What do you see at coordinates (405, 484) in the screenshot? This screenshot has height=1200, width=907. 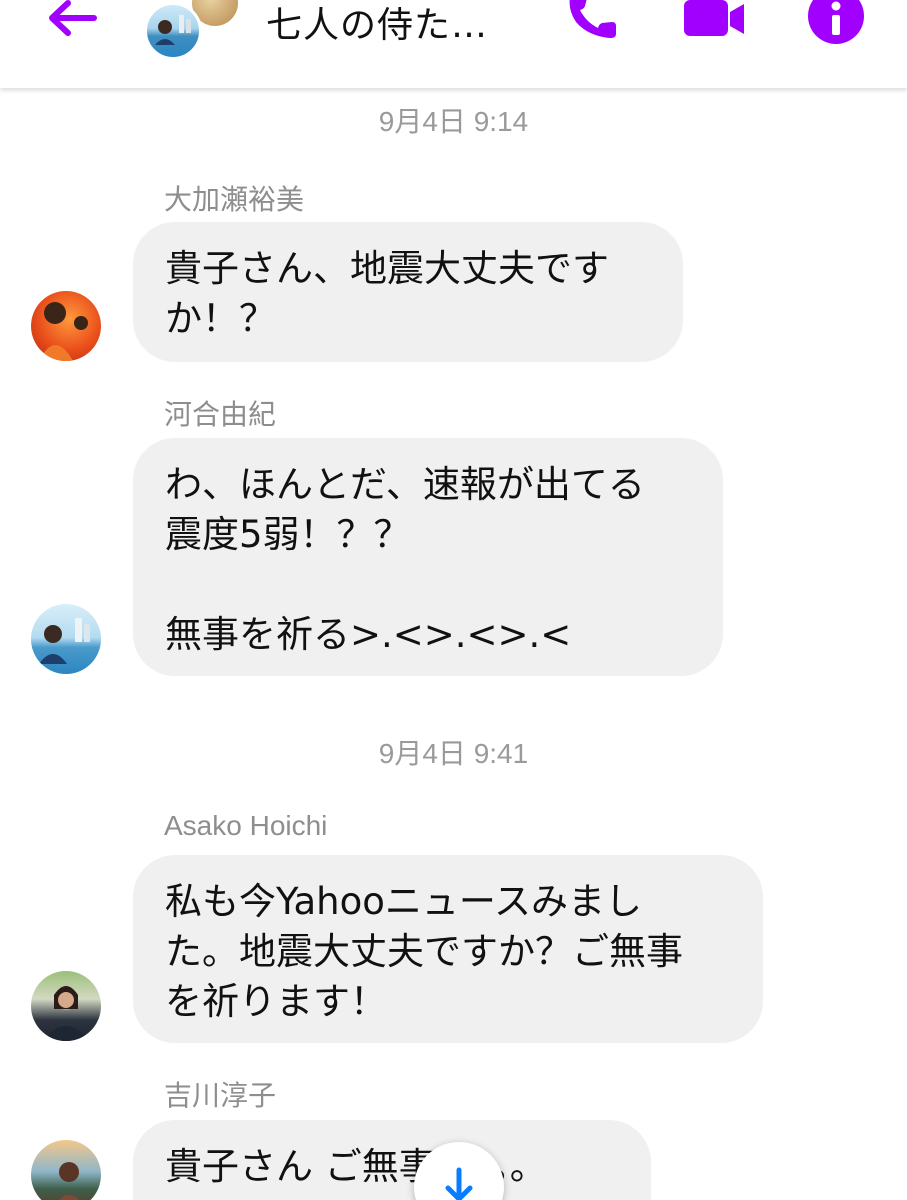 I see `message-line: わ、ほんとだ、速報が出てる` at bounding box center [405, 484].